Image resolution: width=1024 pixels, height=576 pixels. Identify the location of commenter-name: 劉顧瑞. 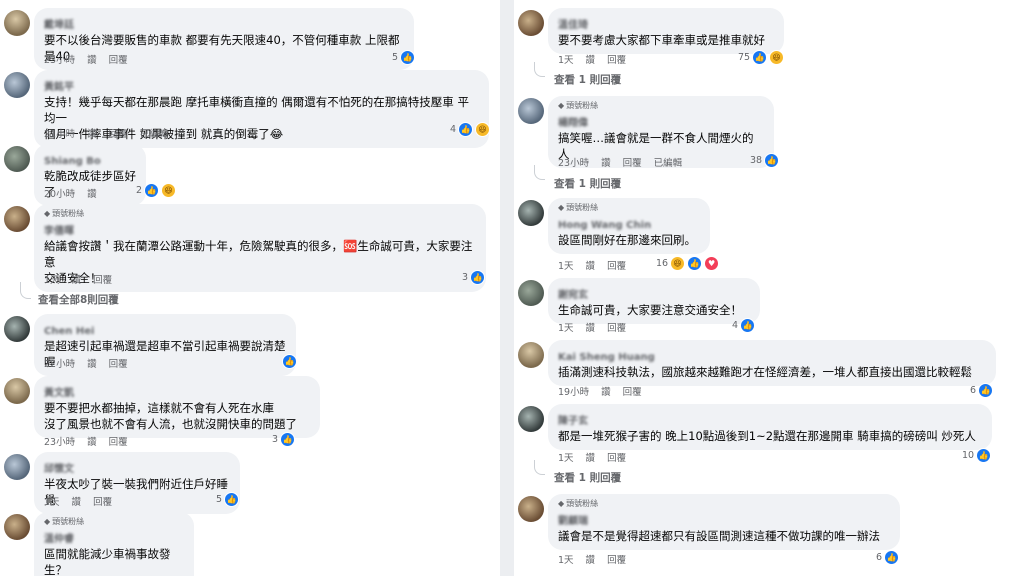
(573, 519).